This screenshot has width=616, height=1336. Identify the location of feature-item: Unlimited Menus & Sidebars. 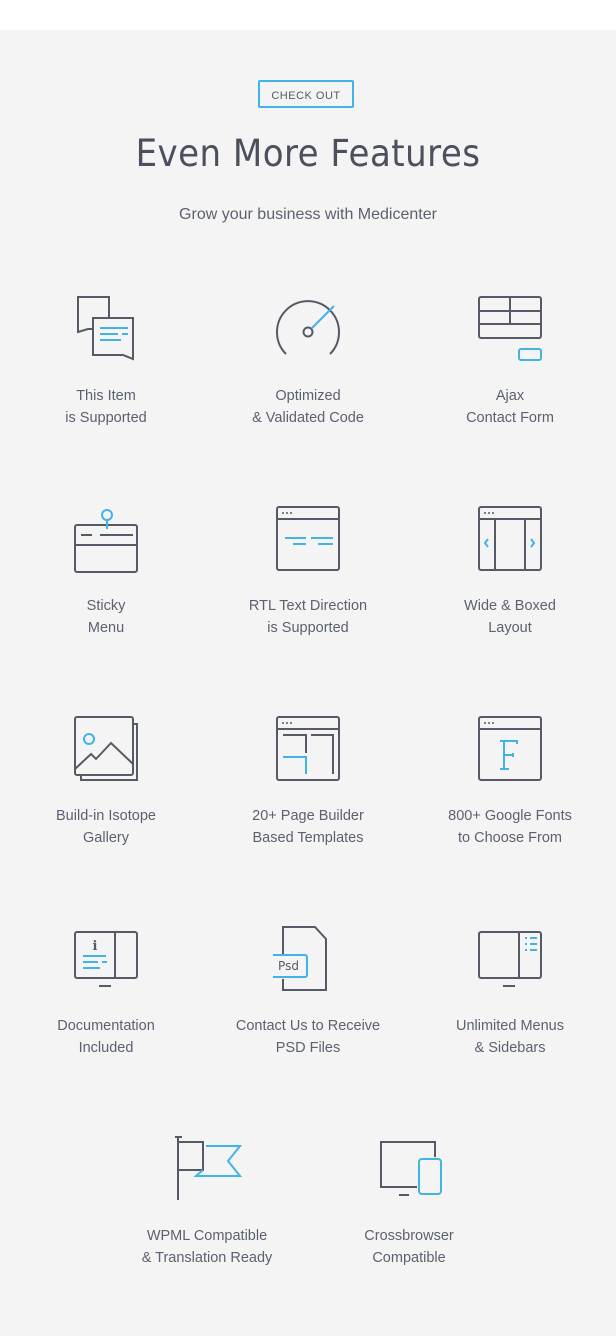
(510, 991).